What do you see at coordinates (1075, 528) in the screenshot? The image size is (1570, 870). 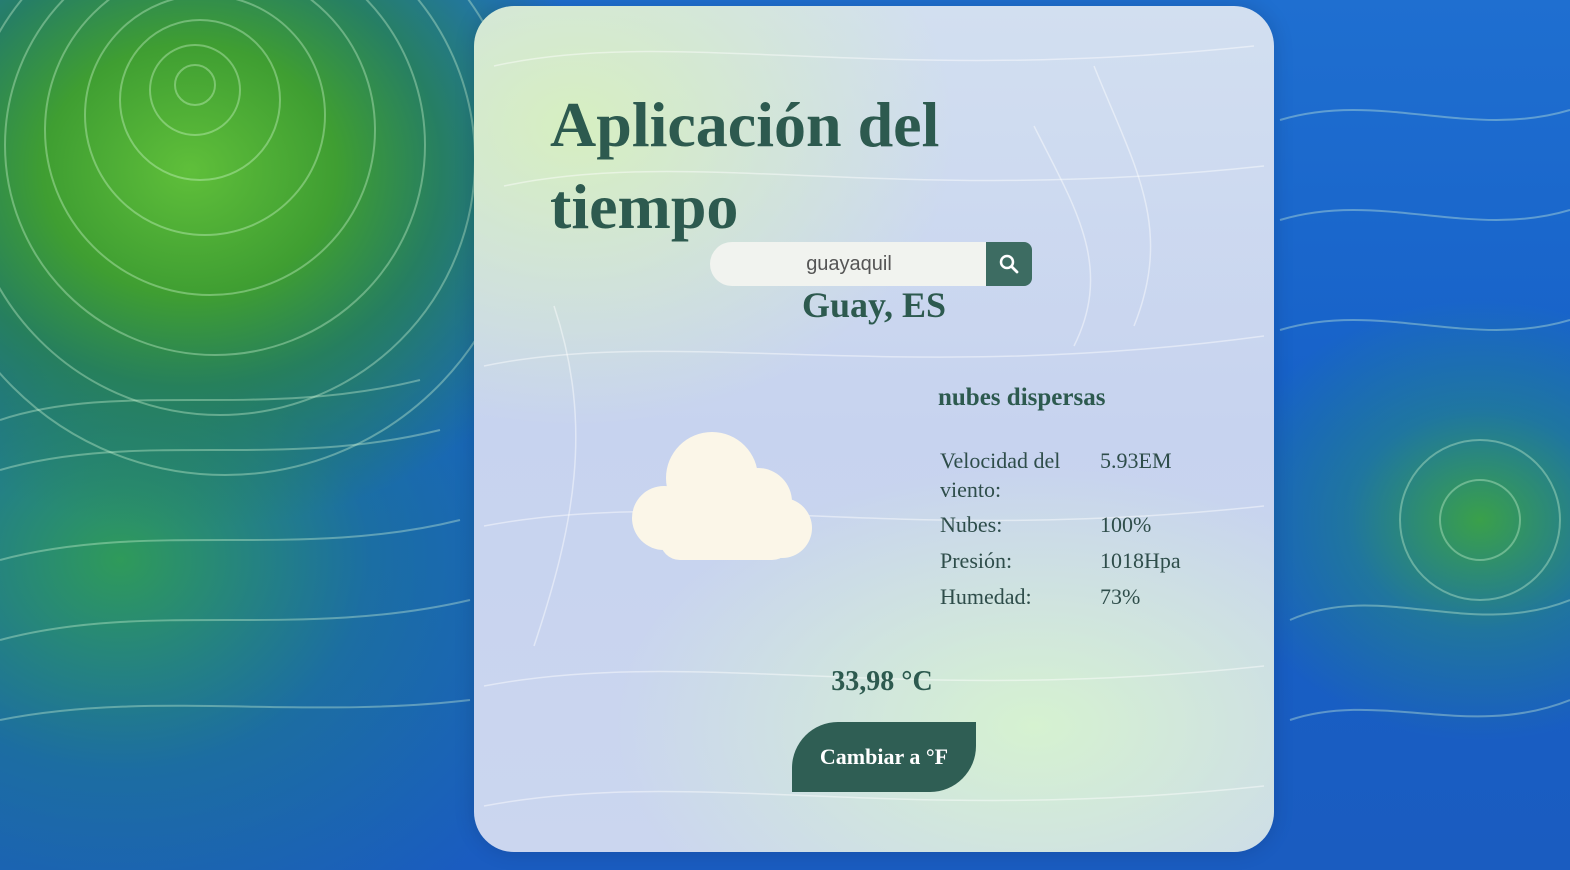 I see `stat-clouds: Nubes: 100%` at bounding box center [1075, 528].